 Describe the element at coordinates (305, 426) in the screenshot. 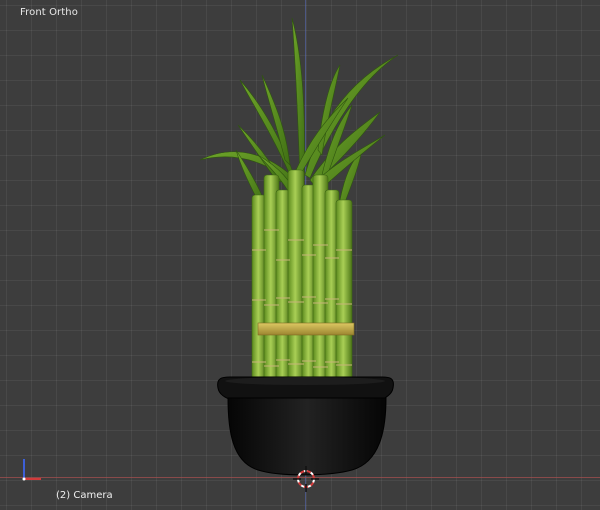

I see `black-pot` at that location.